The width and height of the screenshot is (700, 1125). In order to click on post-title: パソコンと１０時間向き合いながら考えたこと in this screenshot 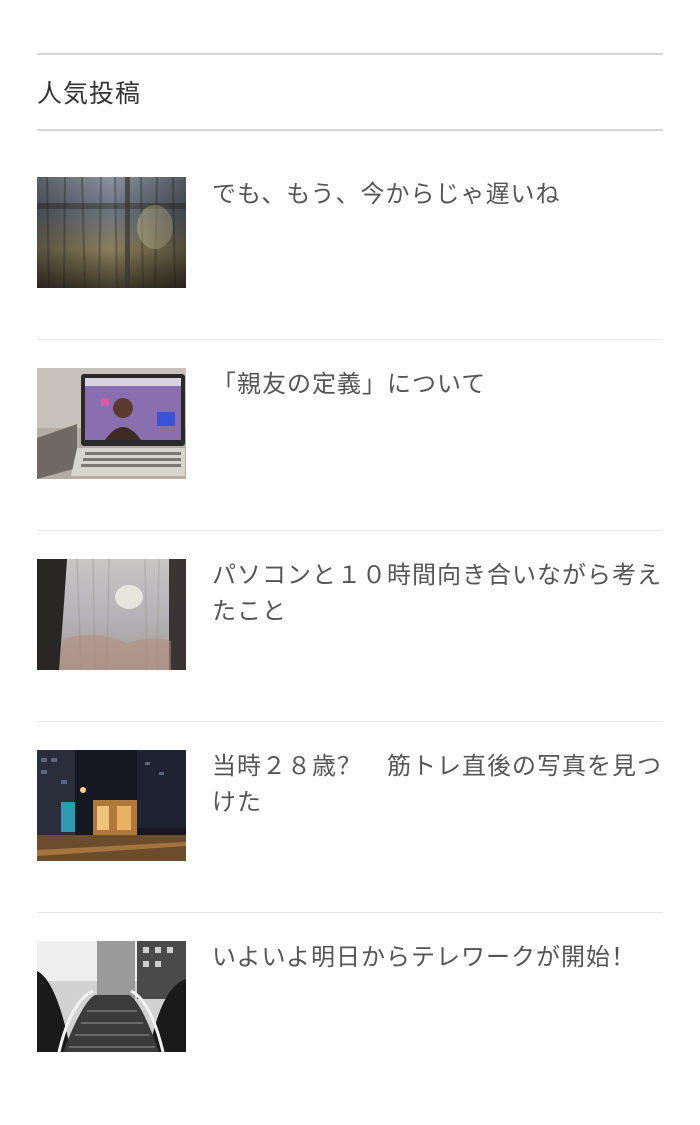, I will do `click(437, 593)`.